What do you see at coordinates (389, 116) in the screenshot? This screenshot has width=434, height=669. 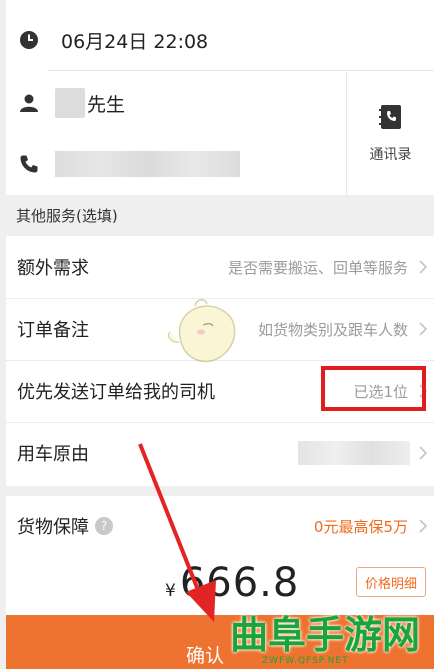 I see `contacts-book-icon` at bounding box center [389, 116].